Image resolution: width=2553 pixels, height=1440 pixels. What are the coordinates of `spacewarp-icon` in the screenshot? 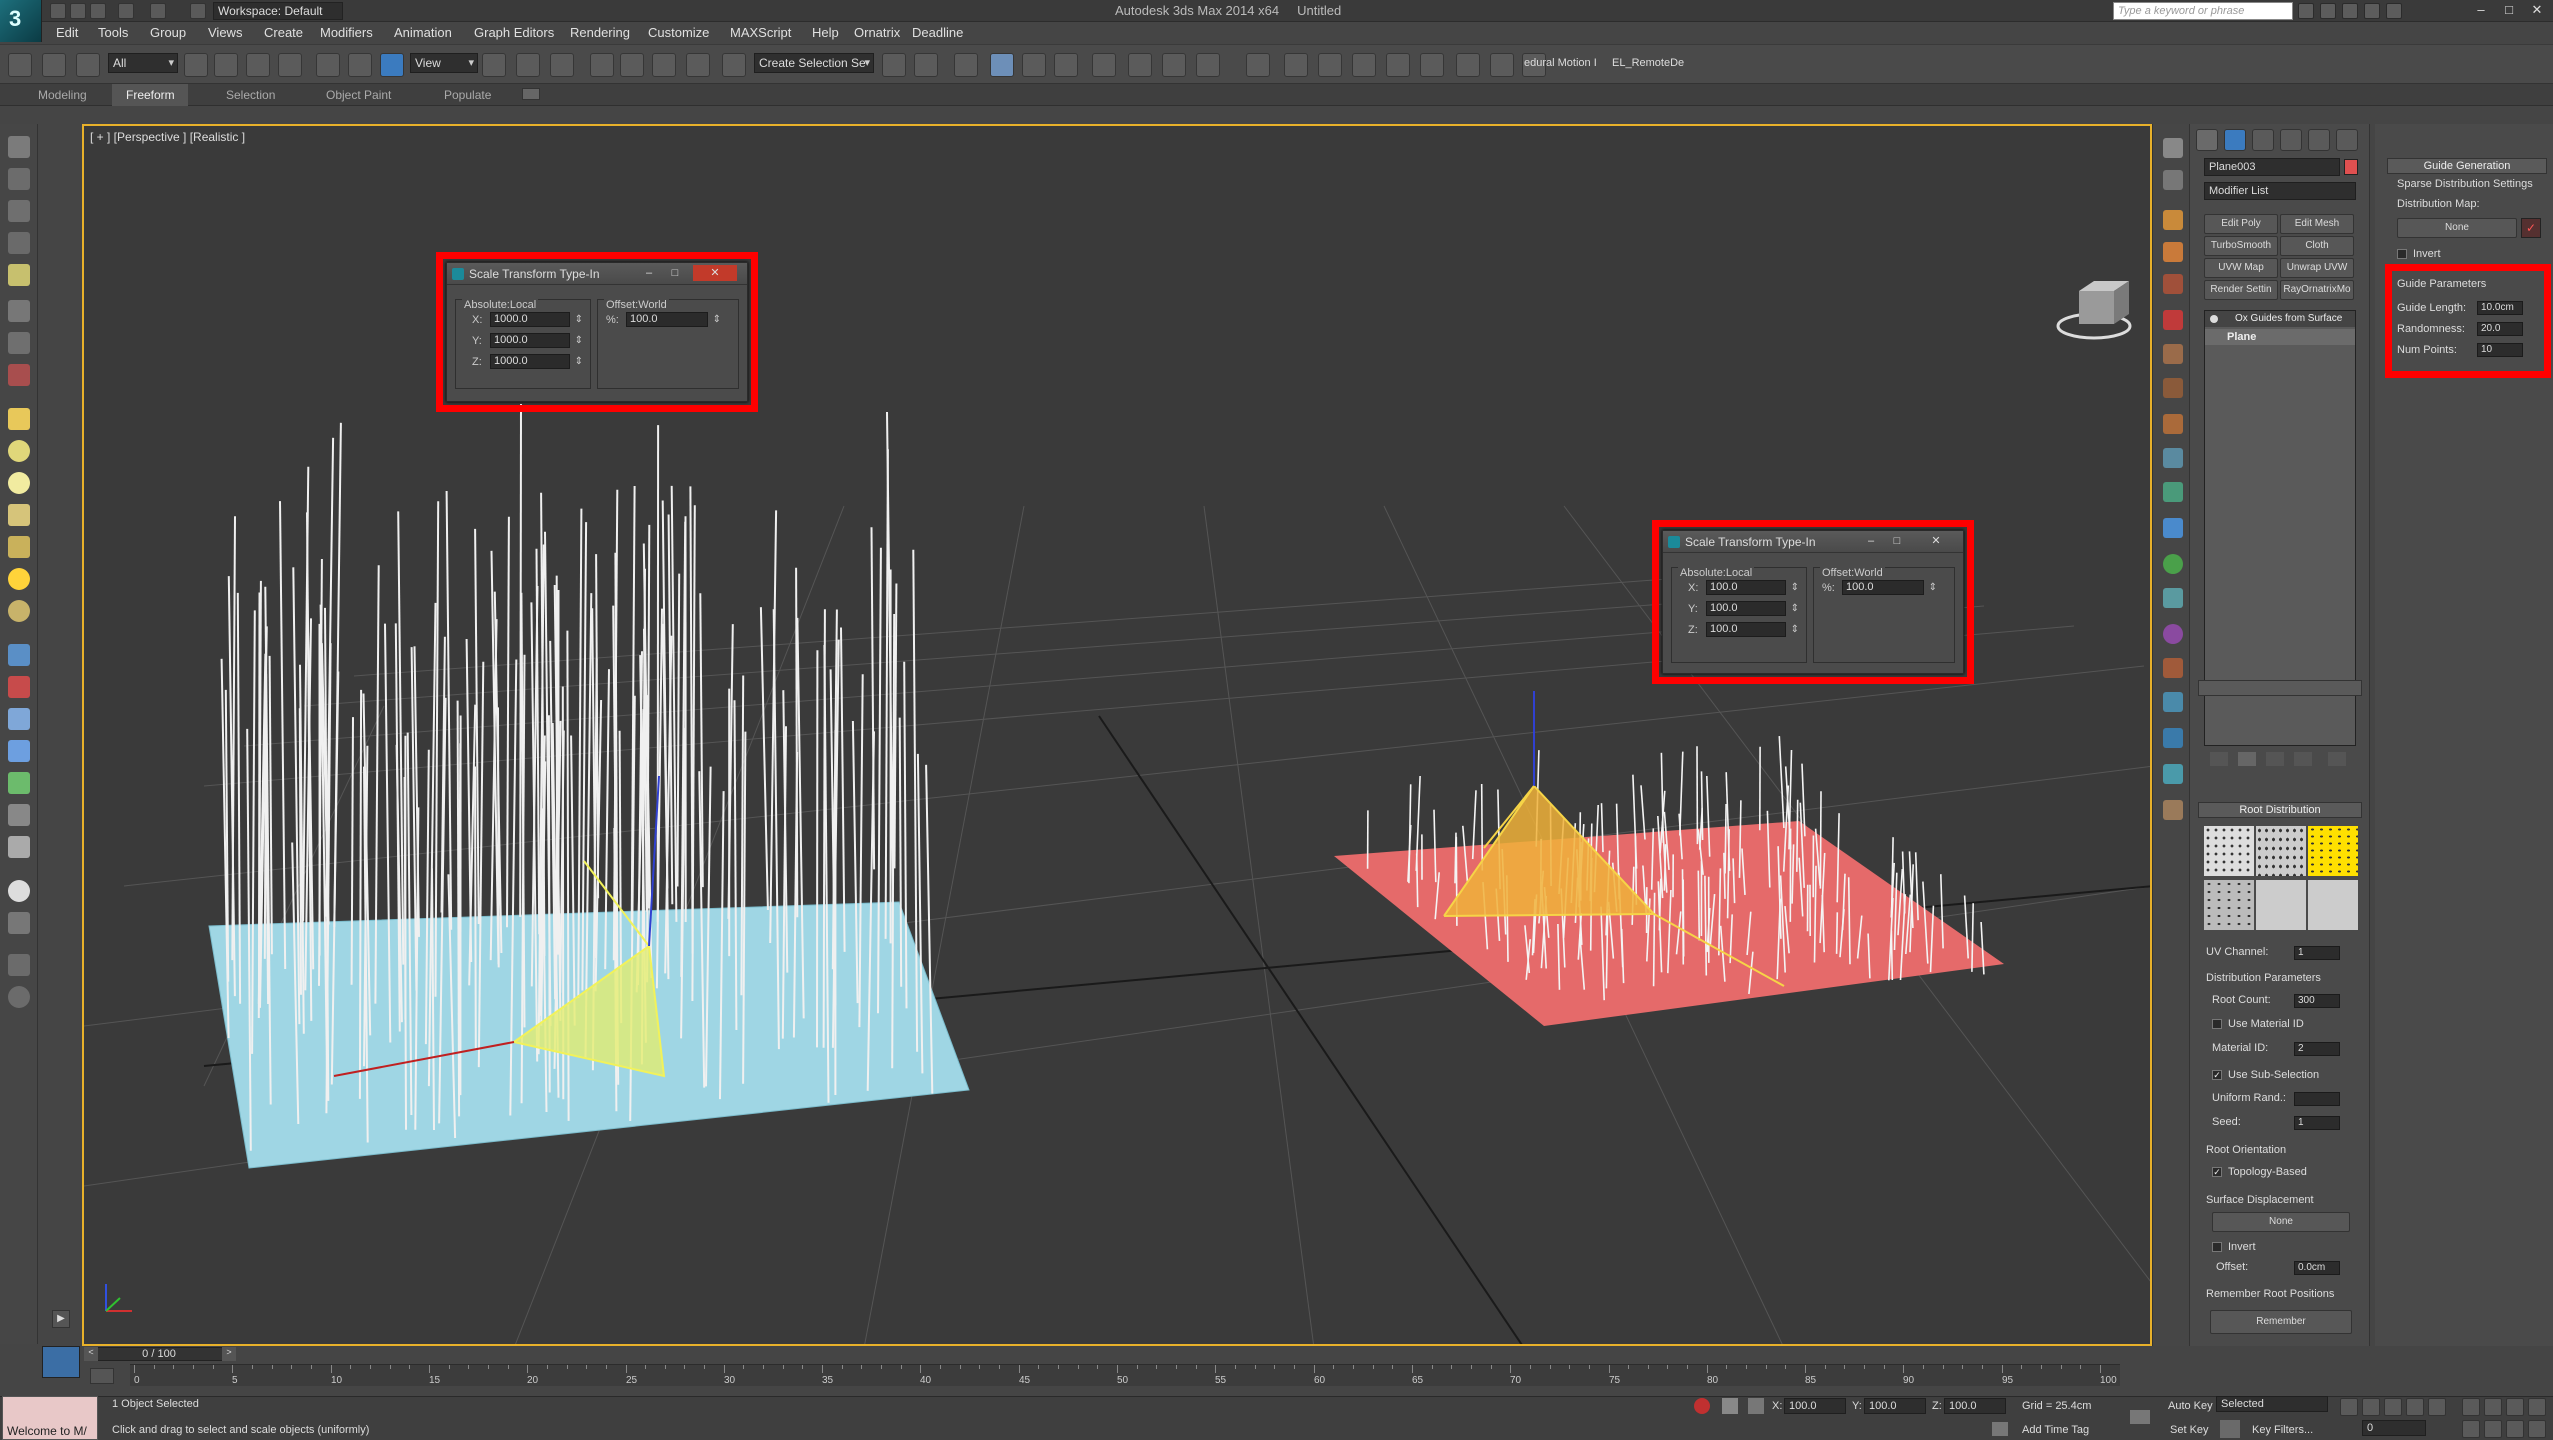 It's located at (19, 343).